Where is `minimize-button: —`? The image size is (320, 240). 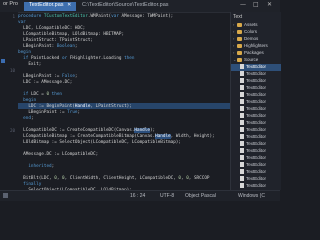
minimize-button: — is located at coordinates (243, 4).